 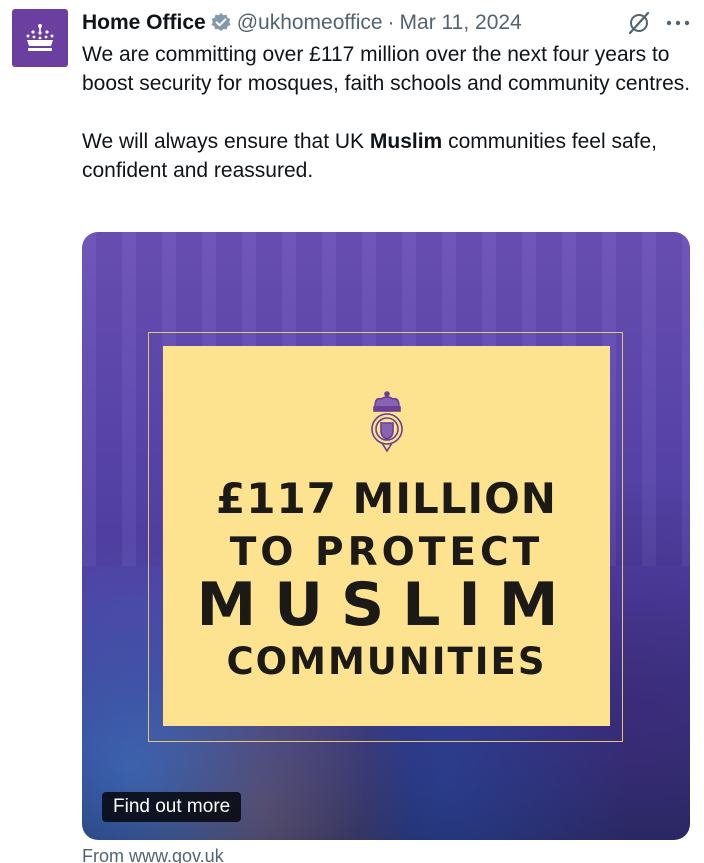 What do you see at coordinates (172, 807) in the screenshot?
I see `find-out-more-button: Find out more` at bounding box center [172, 807].